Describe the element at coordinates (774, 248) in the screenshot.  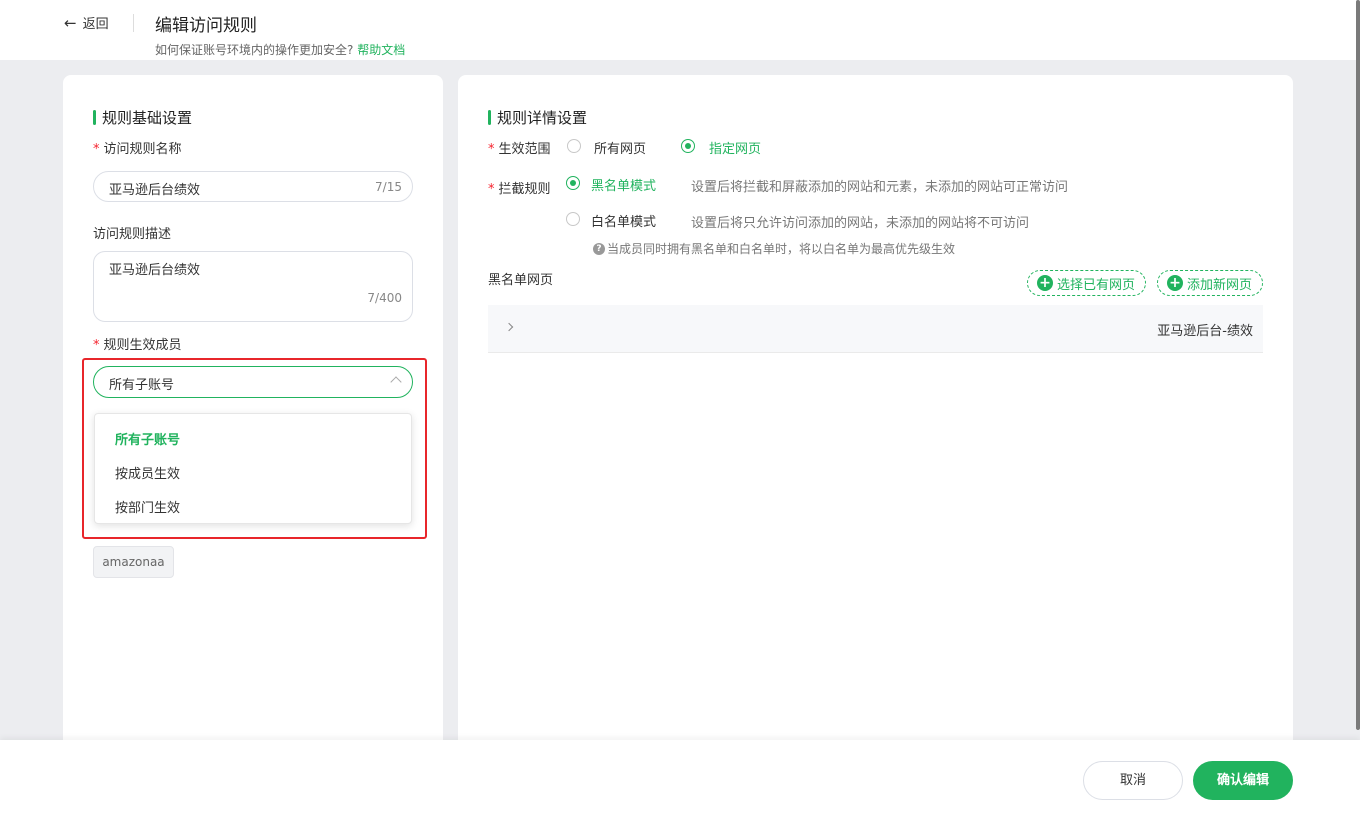
I see `priority-hint: ? 当成员同时拥有黑名单和白名单时，将以白名单为最高优先级生效` at that location.